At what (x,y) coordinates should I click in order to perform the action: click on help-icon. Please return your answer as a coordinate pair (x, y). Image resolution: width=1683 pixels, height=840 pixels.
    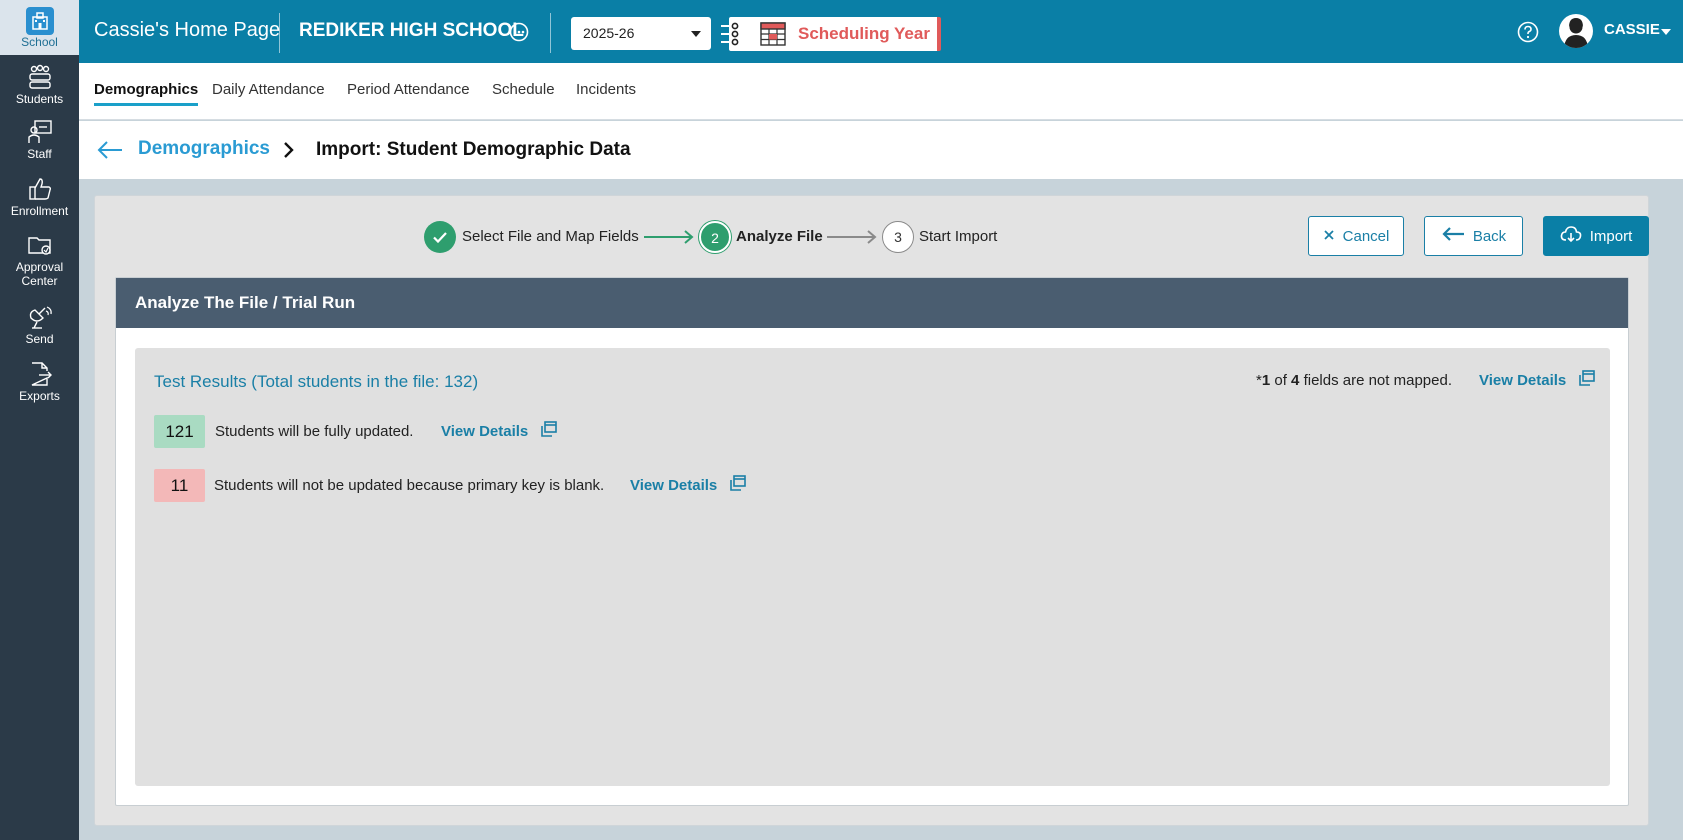
    Looking at the image, I should click on (1528, 32).